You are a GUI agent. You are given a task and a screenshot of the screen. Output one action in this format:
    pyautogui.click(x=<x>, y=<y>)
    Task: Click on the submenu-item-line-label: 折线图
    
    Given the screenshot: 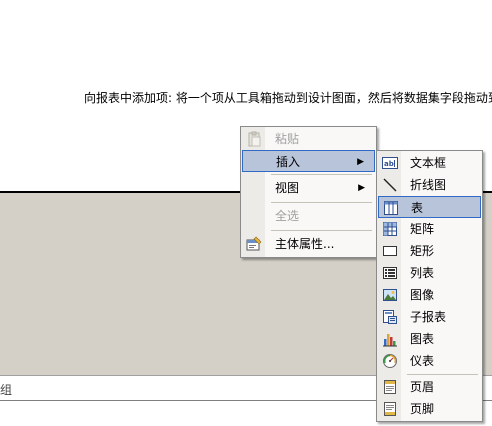 What is the action you would take?
    pyautogui.click(x=428, y=185)
    